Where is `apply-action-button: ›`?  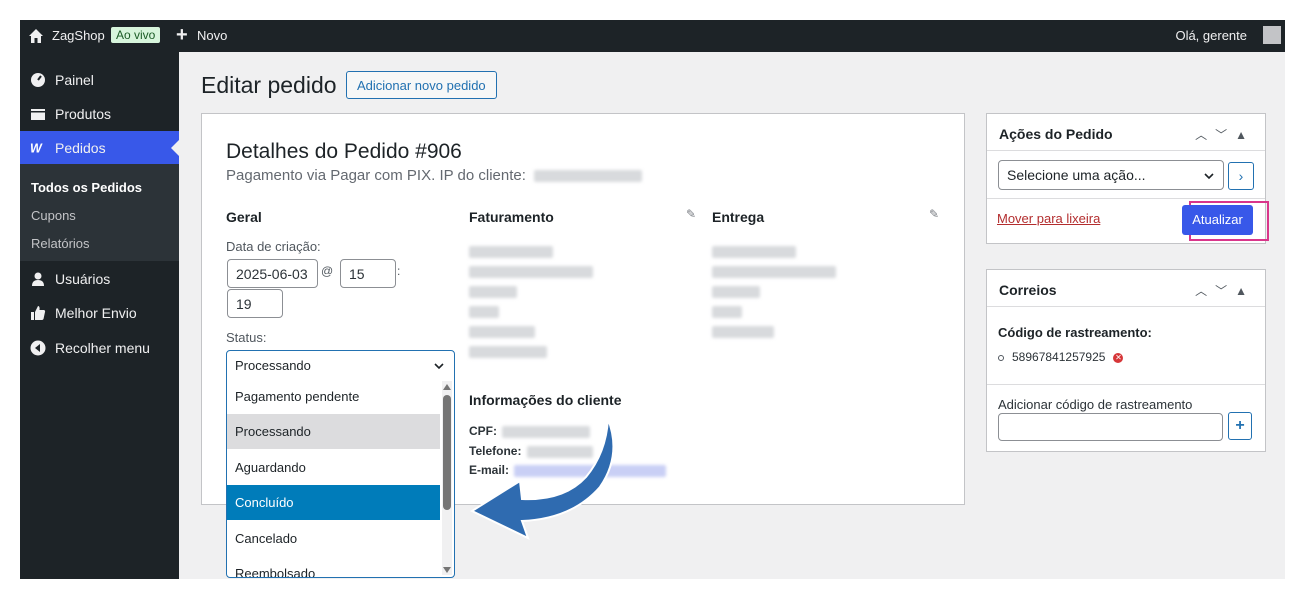
apply-action-button: › is located at coordinates (1241, 176).